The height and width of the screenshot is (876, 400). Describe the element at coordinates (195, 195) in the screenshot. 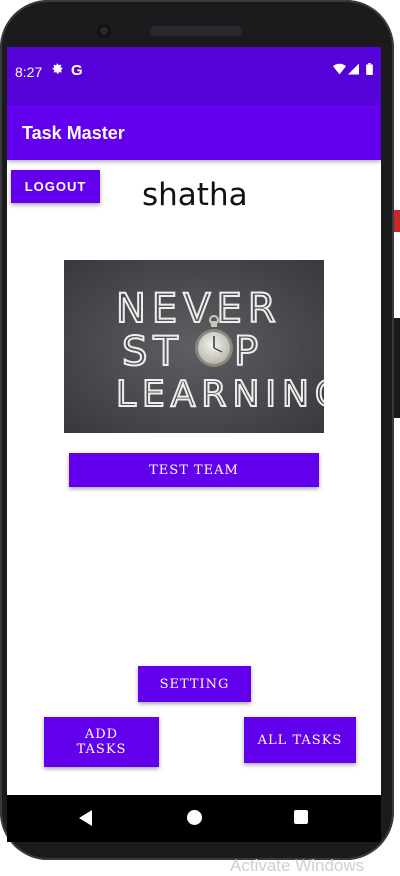

I see `username-label: shatha` at that location.